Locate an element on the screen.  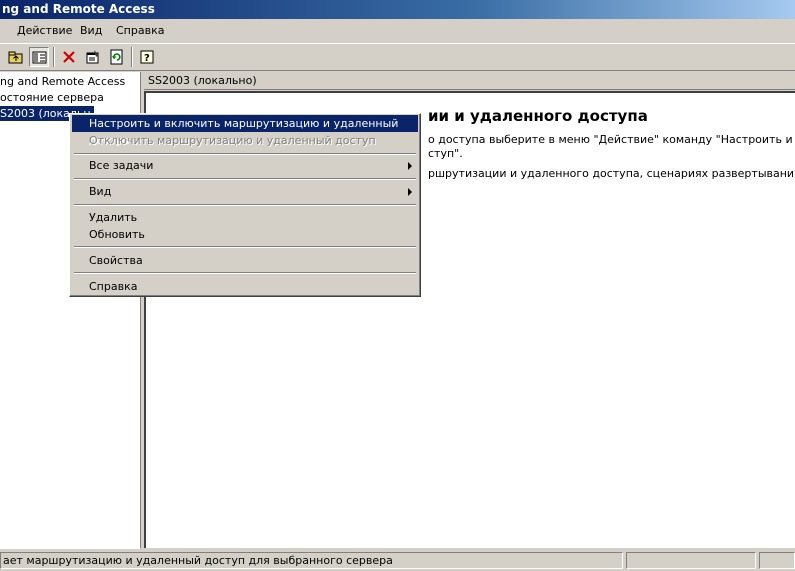
delete-icon is located at coordinates (69, 57).